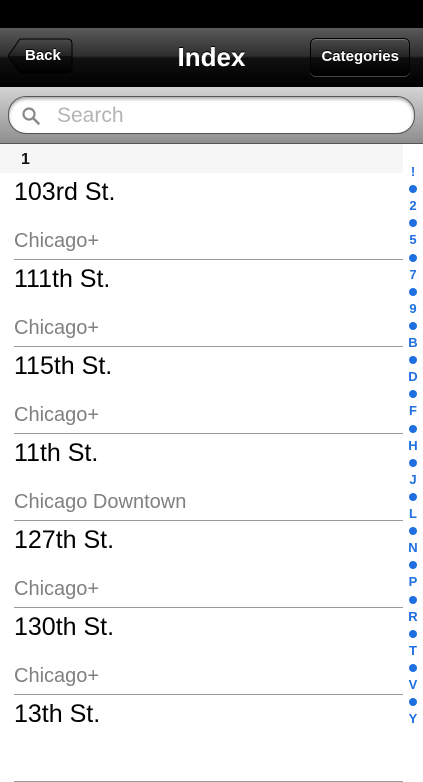 The width and height of the screenshot is (423, 782). What do you see at coordinates (413, 616) in the screenshot?
I see `index-letter: R` at bounding box center [413, 616].